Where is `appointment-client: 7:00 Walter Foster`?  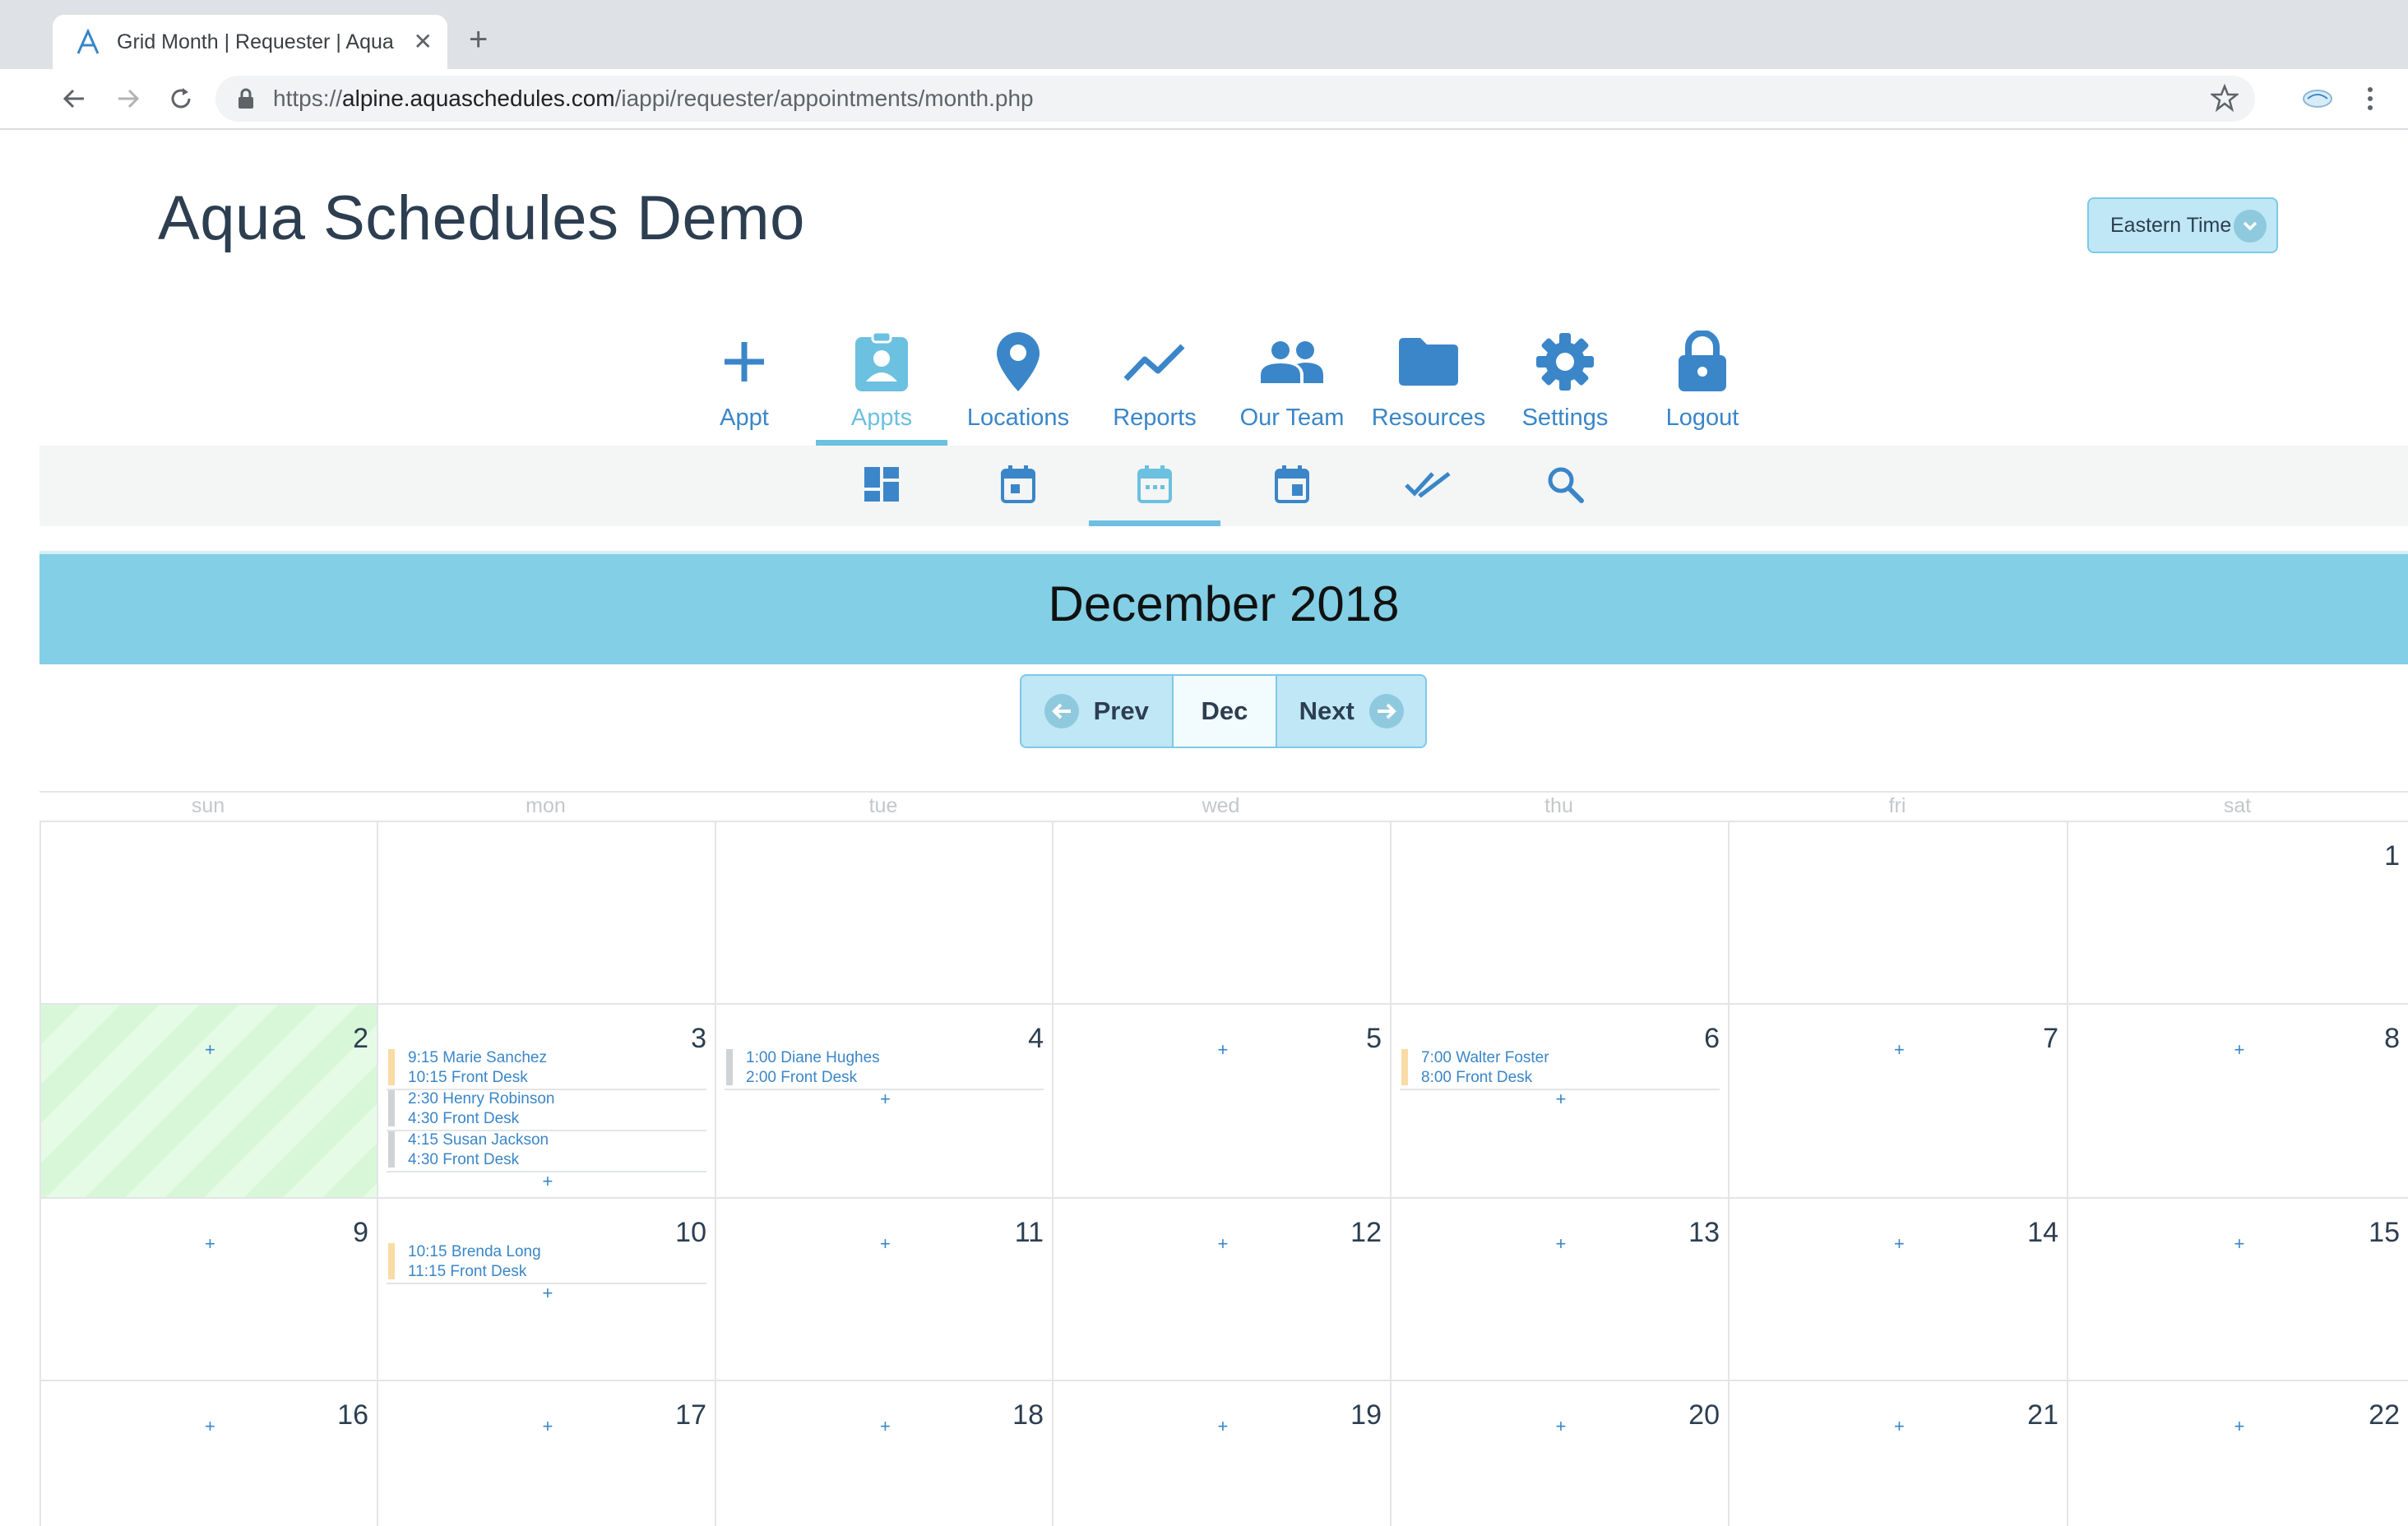
appointment-client: 7:00 Walter Foster is located at coordinates (1485, 1057).